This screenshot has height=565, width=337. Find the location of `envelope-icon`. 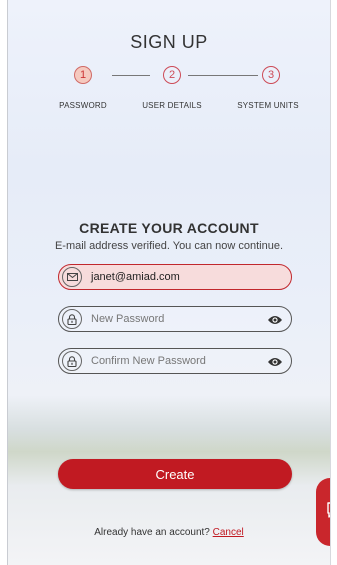

envelope-icon is located at coordinates (72, 277).